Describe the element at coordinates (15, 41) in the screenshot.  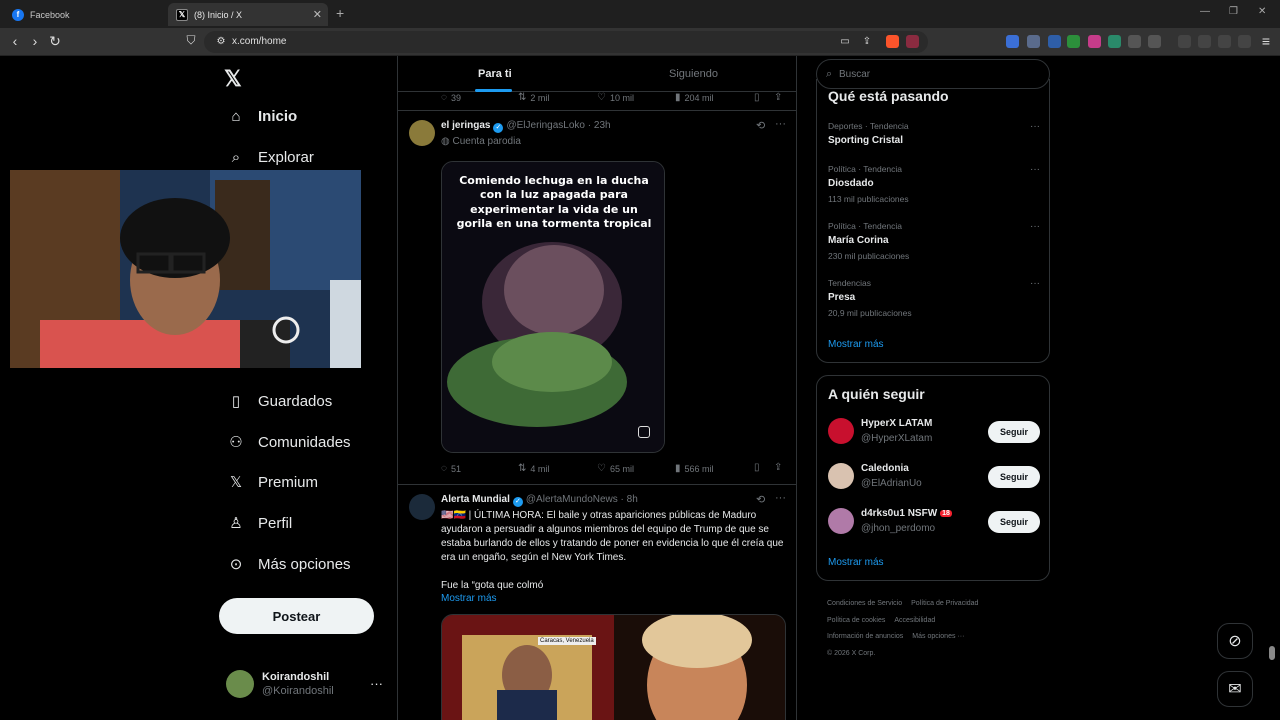
I see `back-icon: ‹` at that location.